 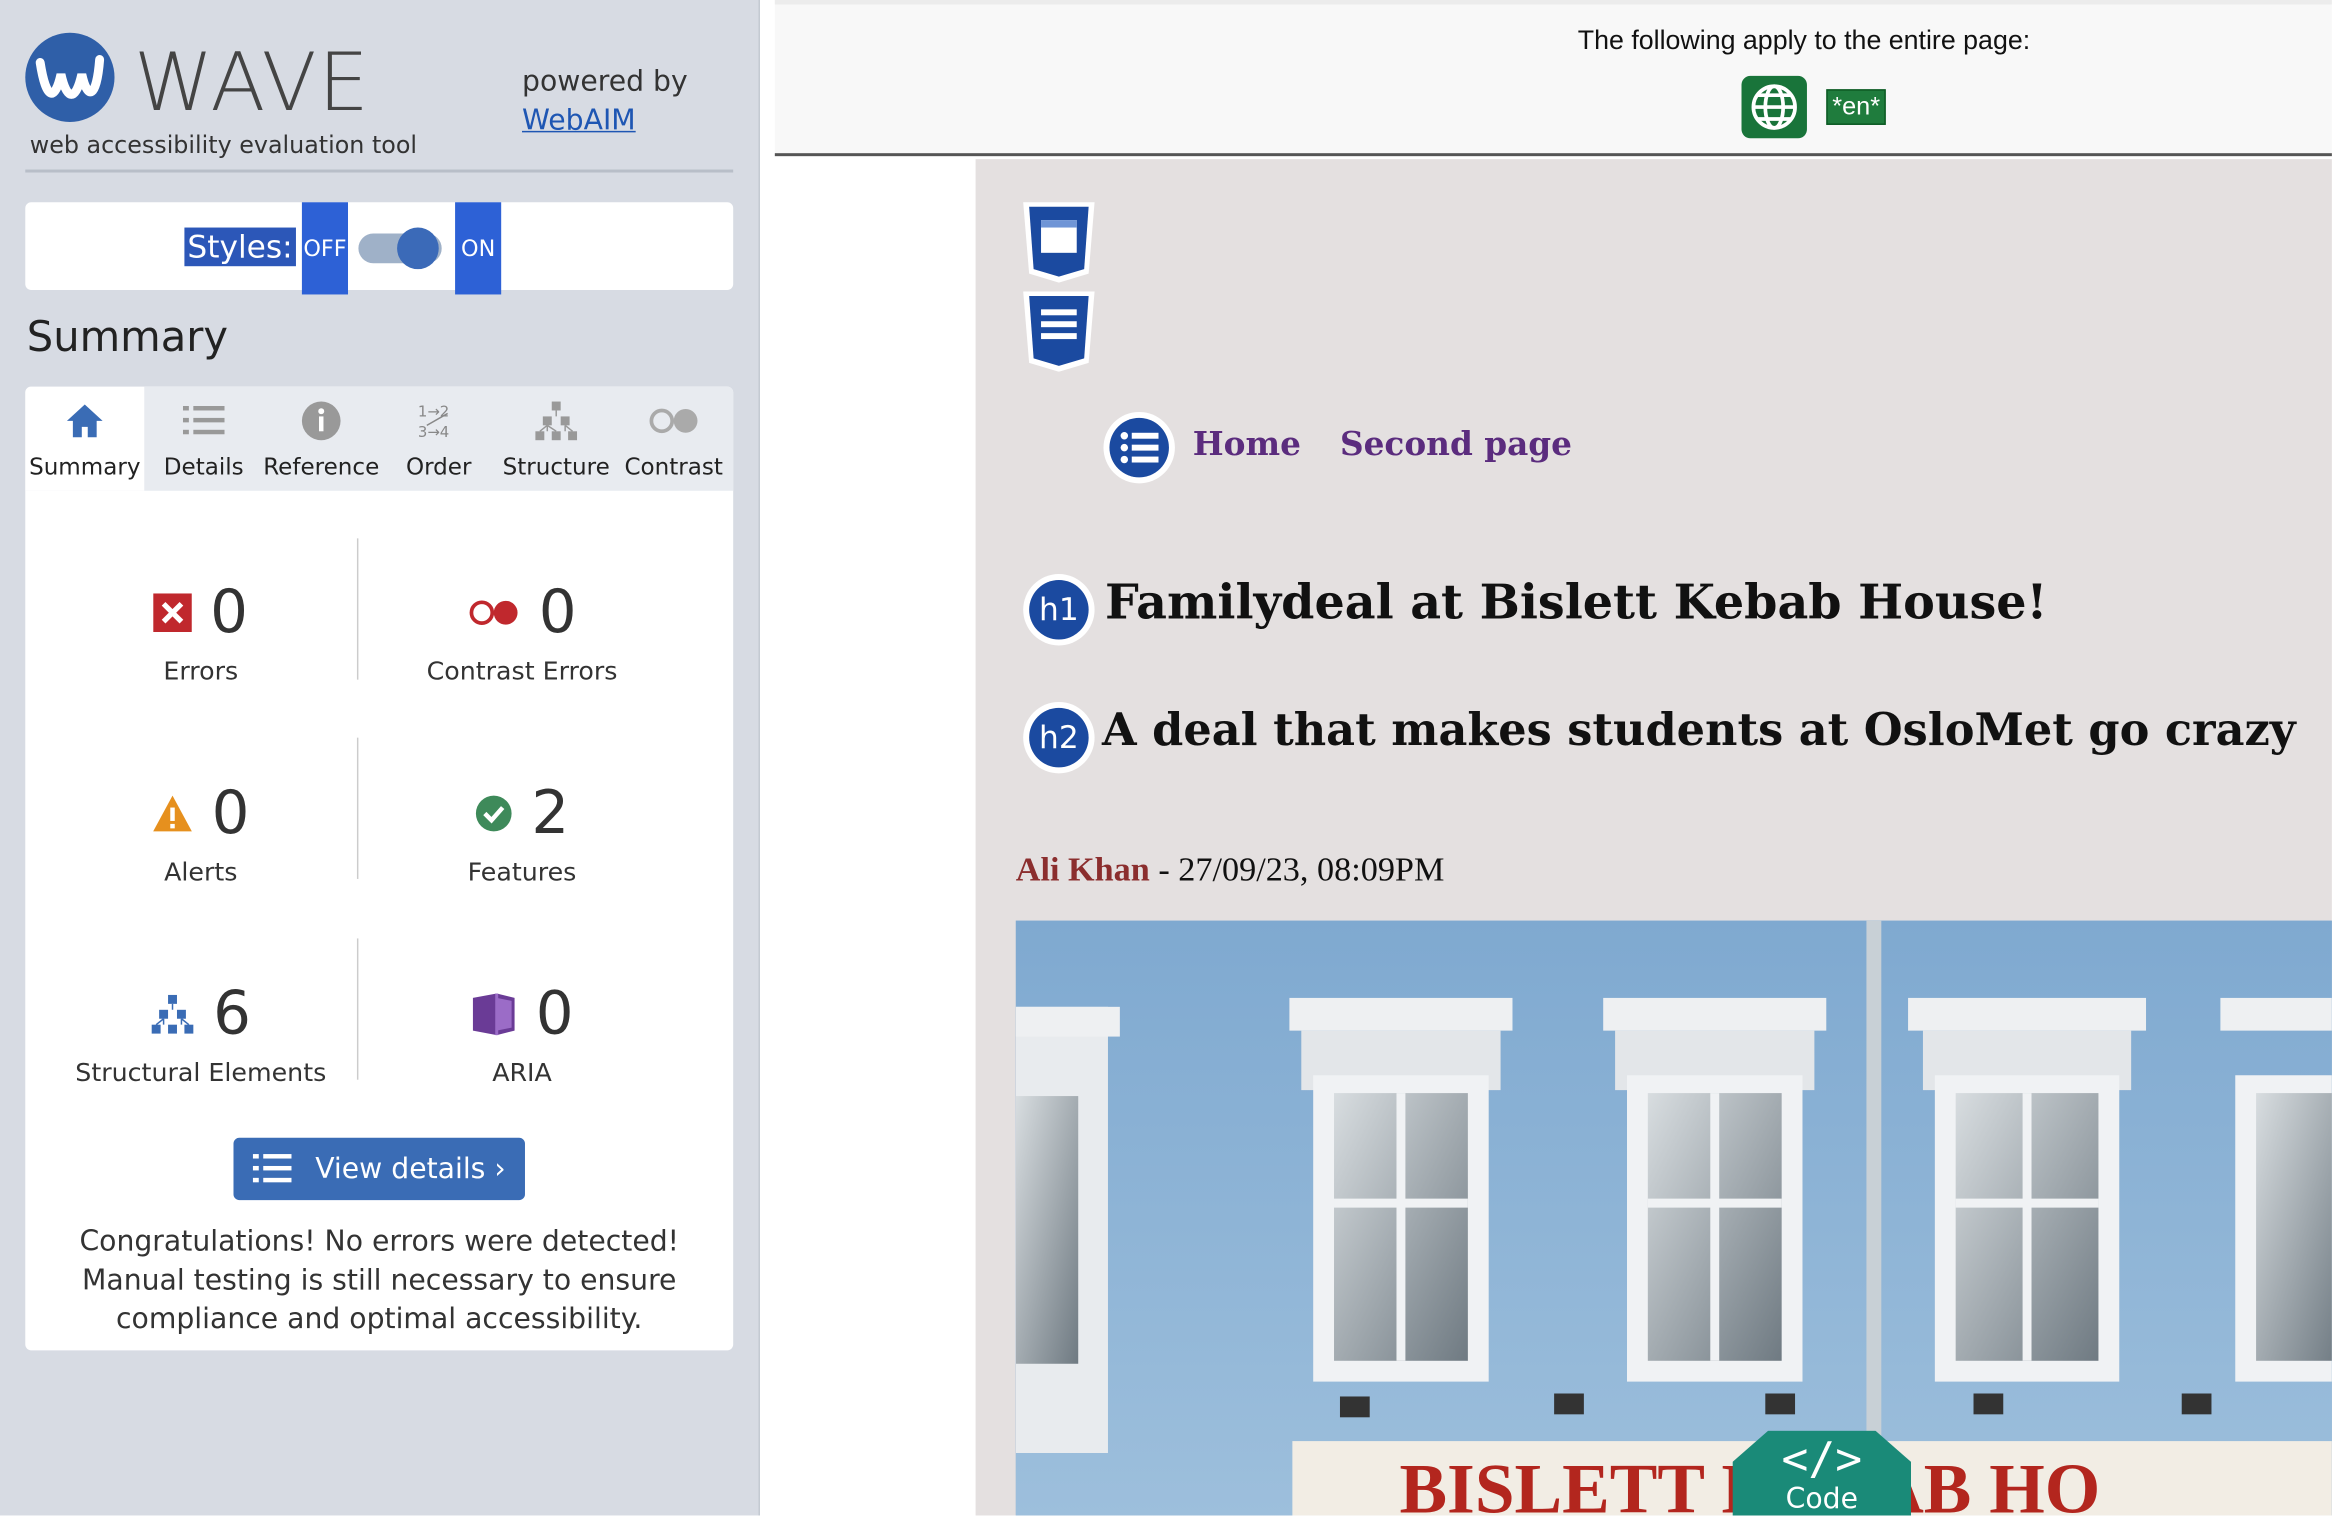 I want to click on article-date: - 27/09/23, 08:09PM, so click(x=1297, y=869).